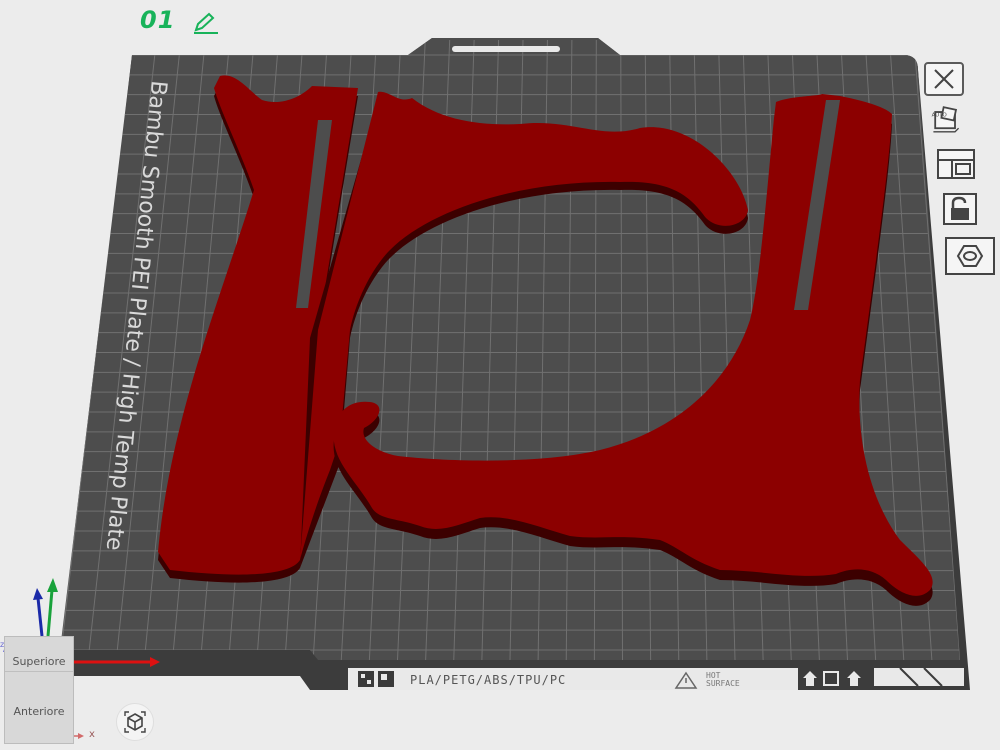 Image resolution: width=1000 pixels, height=750 pixels. What do you see at coordinates (919, 677) in the screenshot?
I see `plate-notch` at bounding box center [919, 677].